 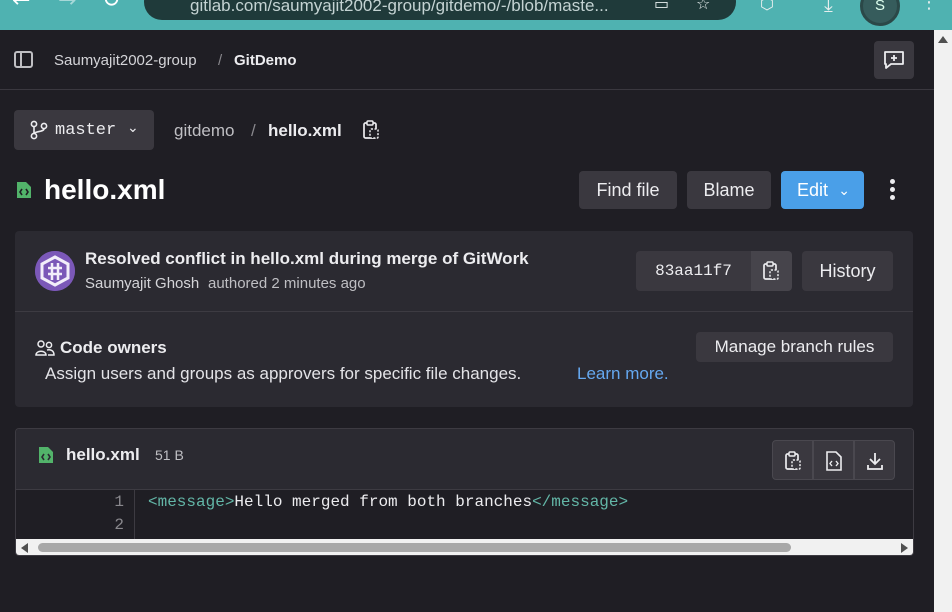 What do you see at coordinates (305, 130) in the screenshot?
I see `path-file: hello.xml` at bounding box center [305, 130].